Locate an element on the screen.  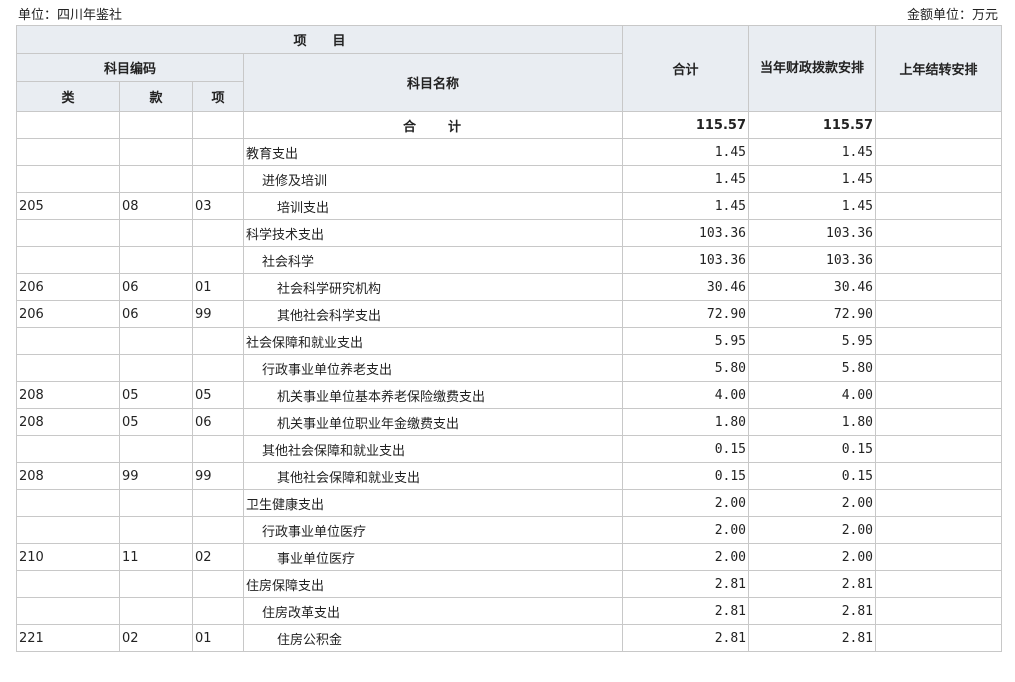
amount-unit-label: 金额单位：万元 is located at coordinates (952, 15).